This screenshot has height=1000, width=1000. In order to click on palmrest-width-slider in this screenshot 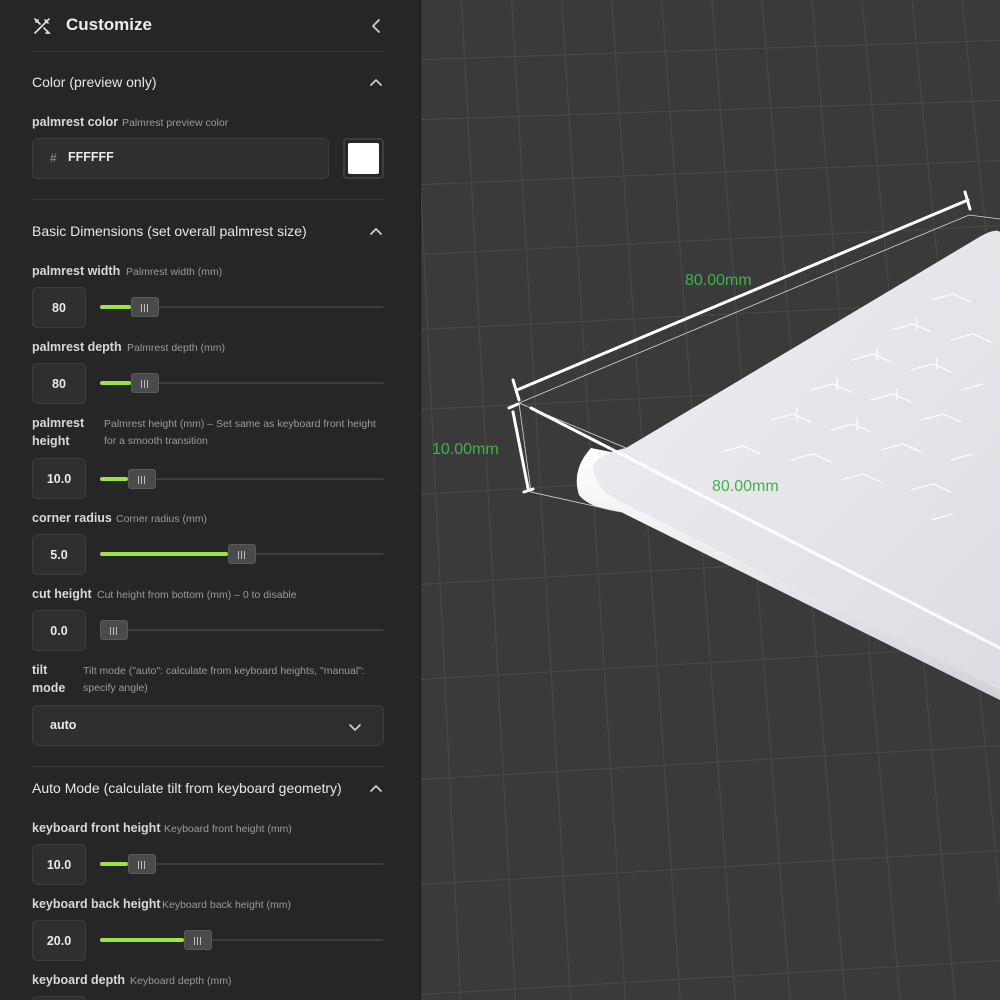, I will do `click(242, 307)`.